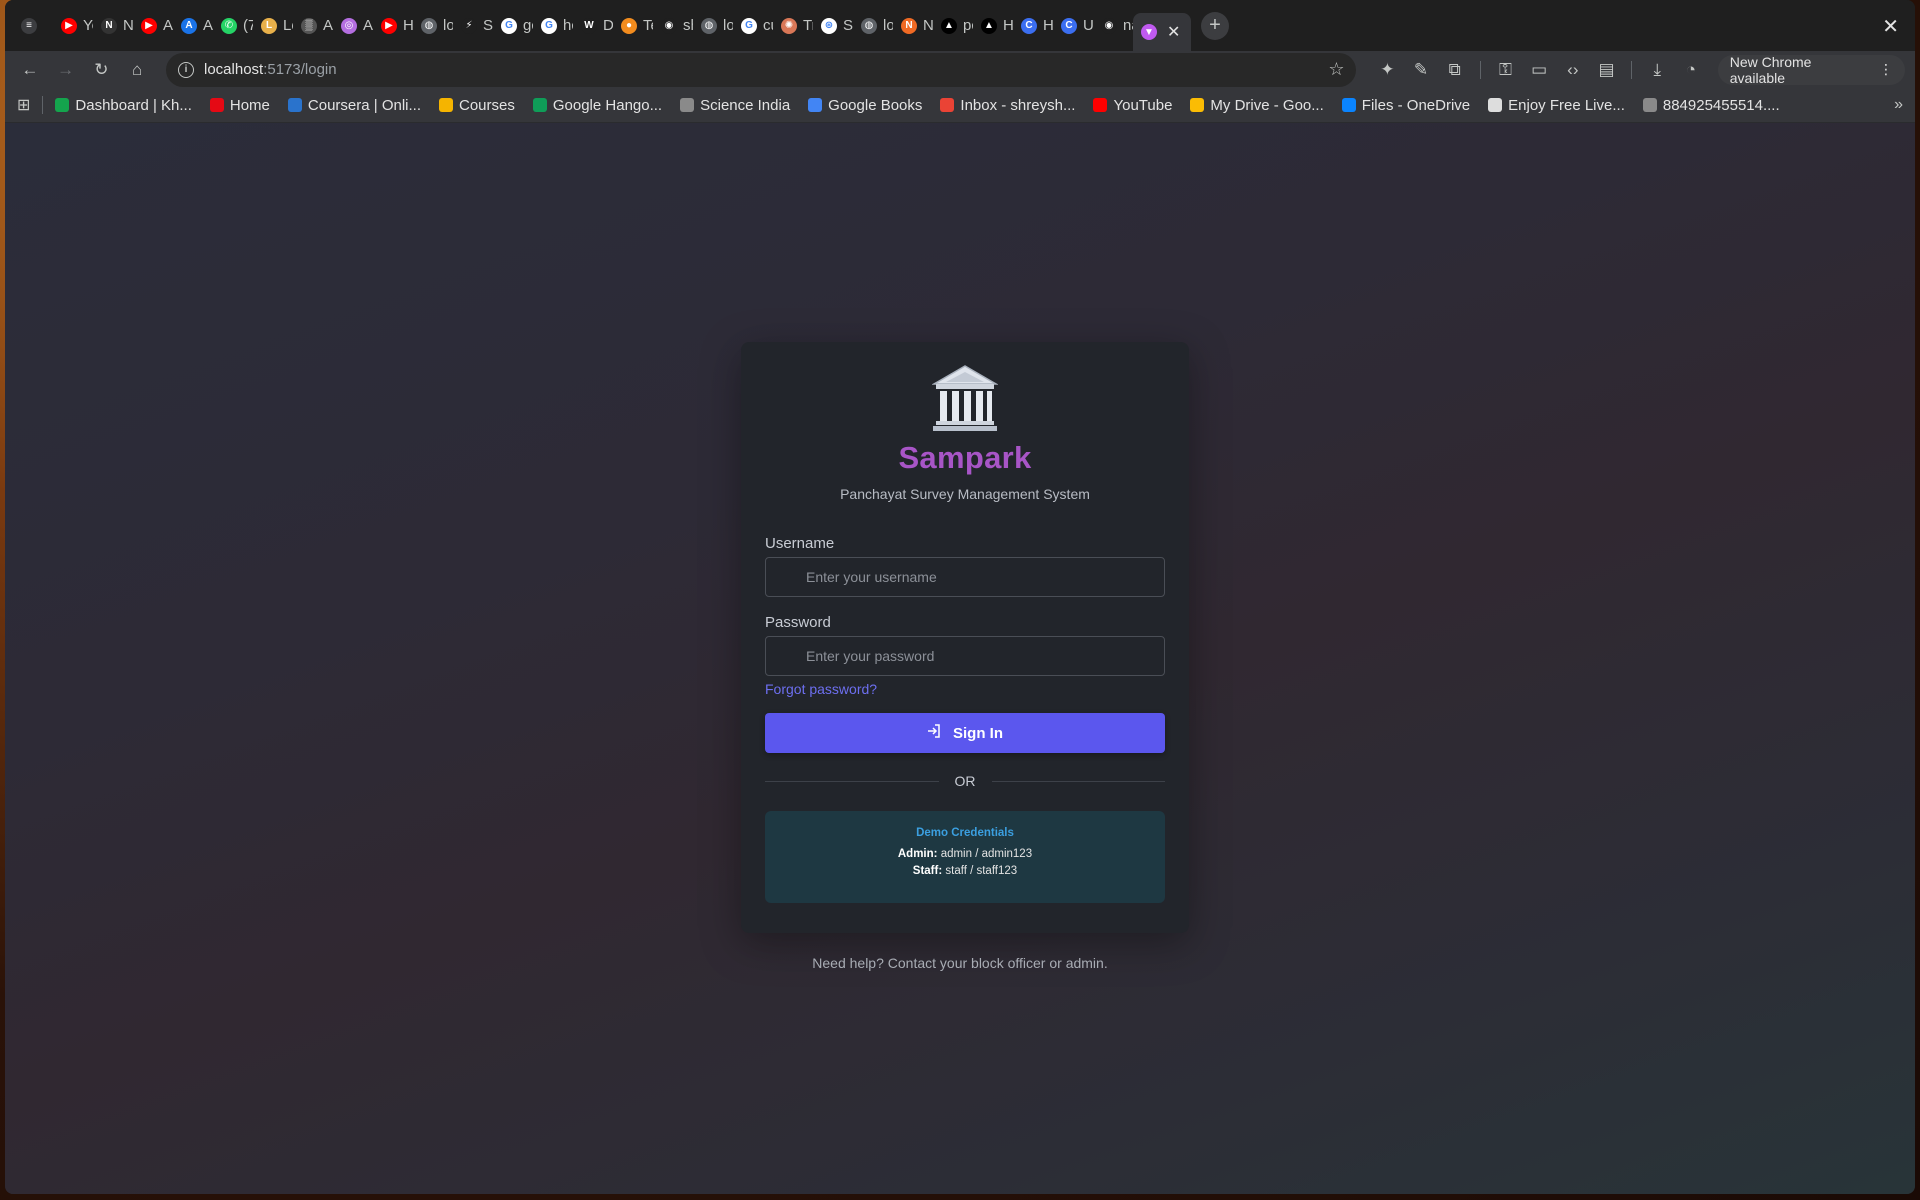 Image resolution: width=1920 pixels, height=1200 pixels. Describe the element at coordinates (745, 105) in the screenshot. I see `bookmark-label: Science India` at that location.